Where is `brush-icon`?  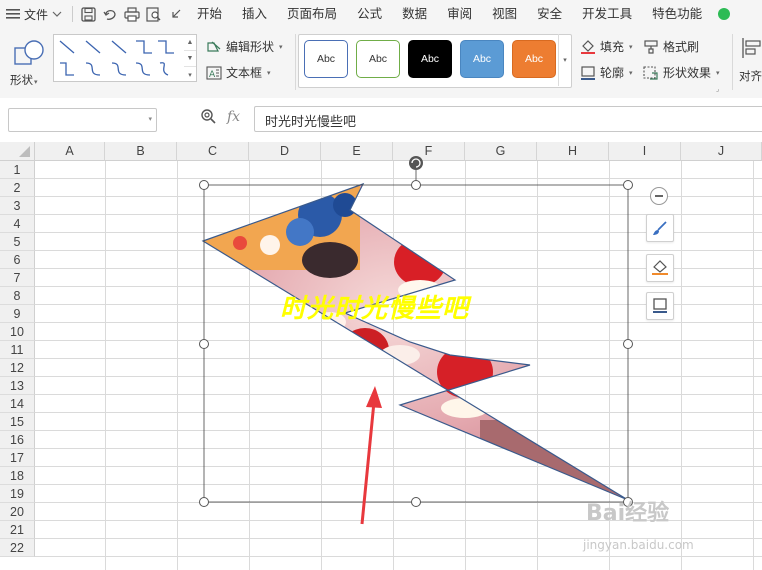
brush-icon is located at coordinates (660, 228).